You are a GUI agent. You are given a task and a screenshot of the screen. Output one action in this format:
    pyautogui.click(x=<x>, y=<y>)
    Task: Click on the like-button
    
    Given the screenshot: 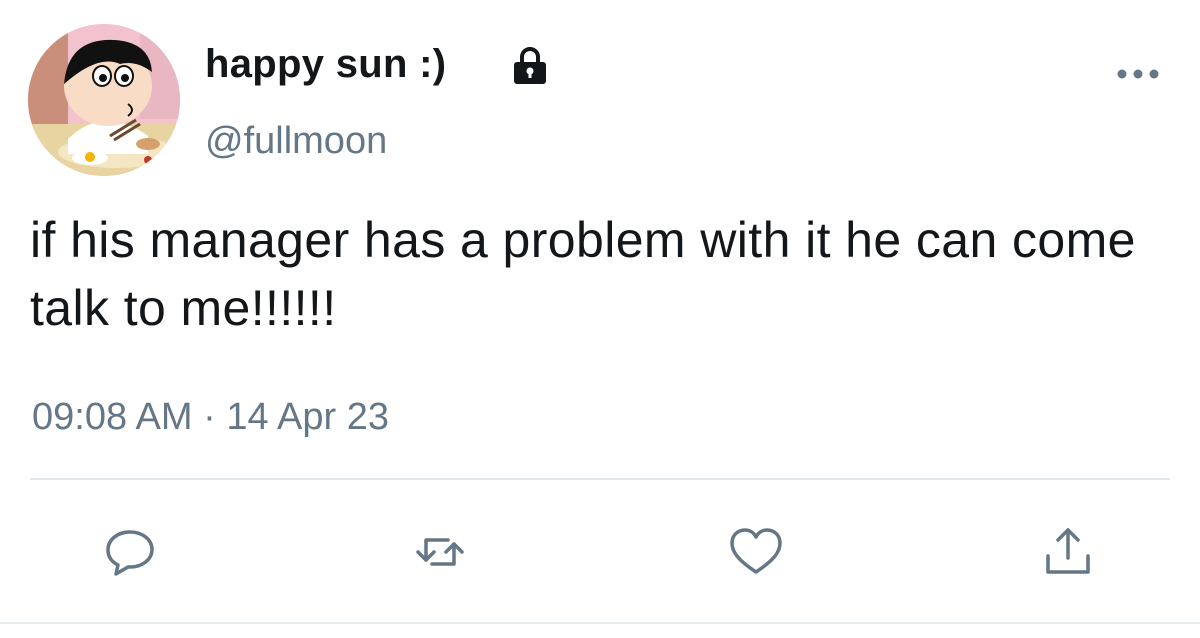 What is the action you would take?
    pyautogui.click(x=756, y=552)
    